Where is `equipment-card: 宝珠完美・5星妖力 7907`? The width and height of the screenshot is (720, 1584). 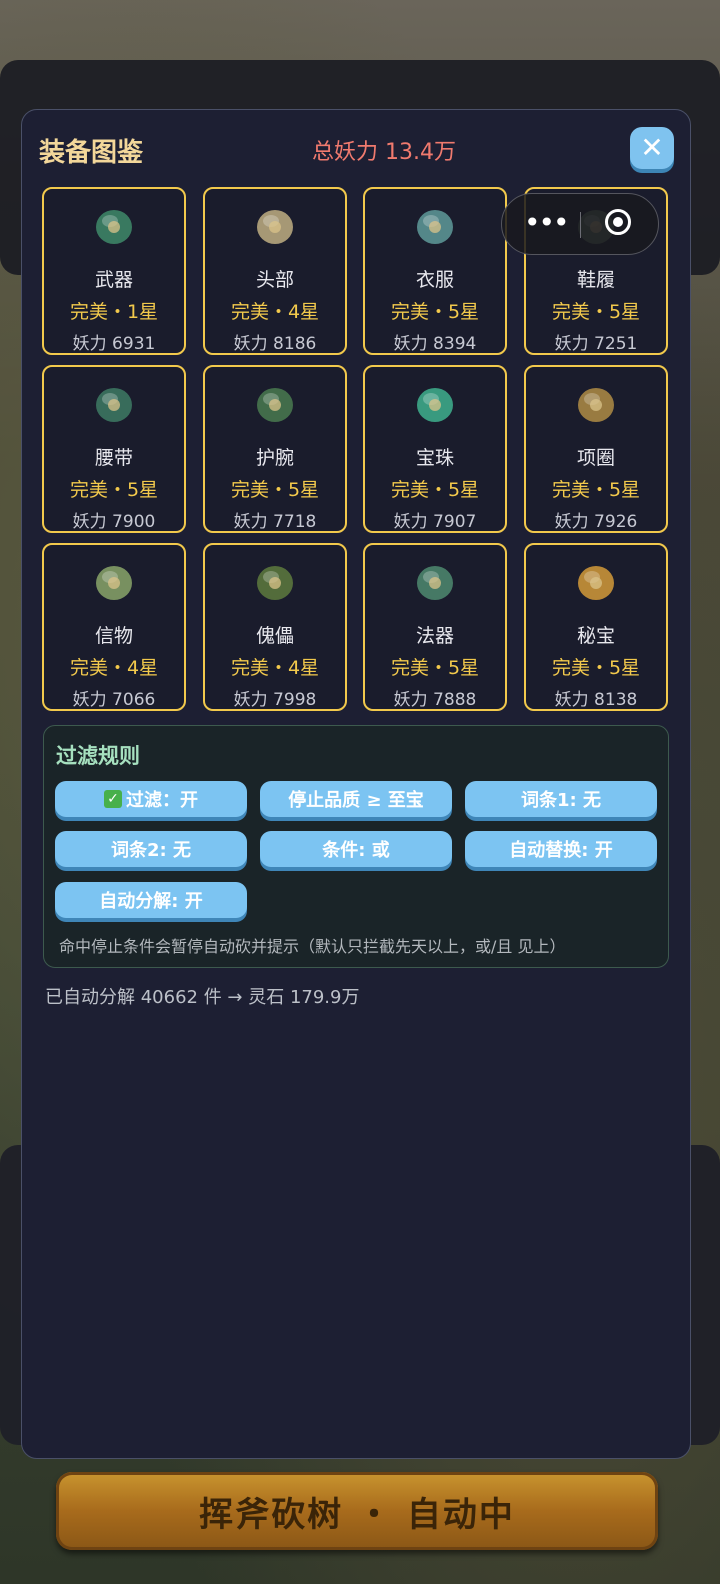
equipment-card: 宝珠完美・5星妖力 7907 is located at coordinates (435, 449).